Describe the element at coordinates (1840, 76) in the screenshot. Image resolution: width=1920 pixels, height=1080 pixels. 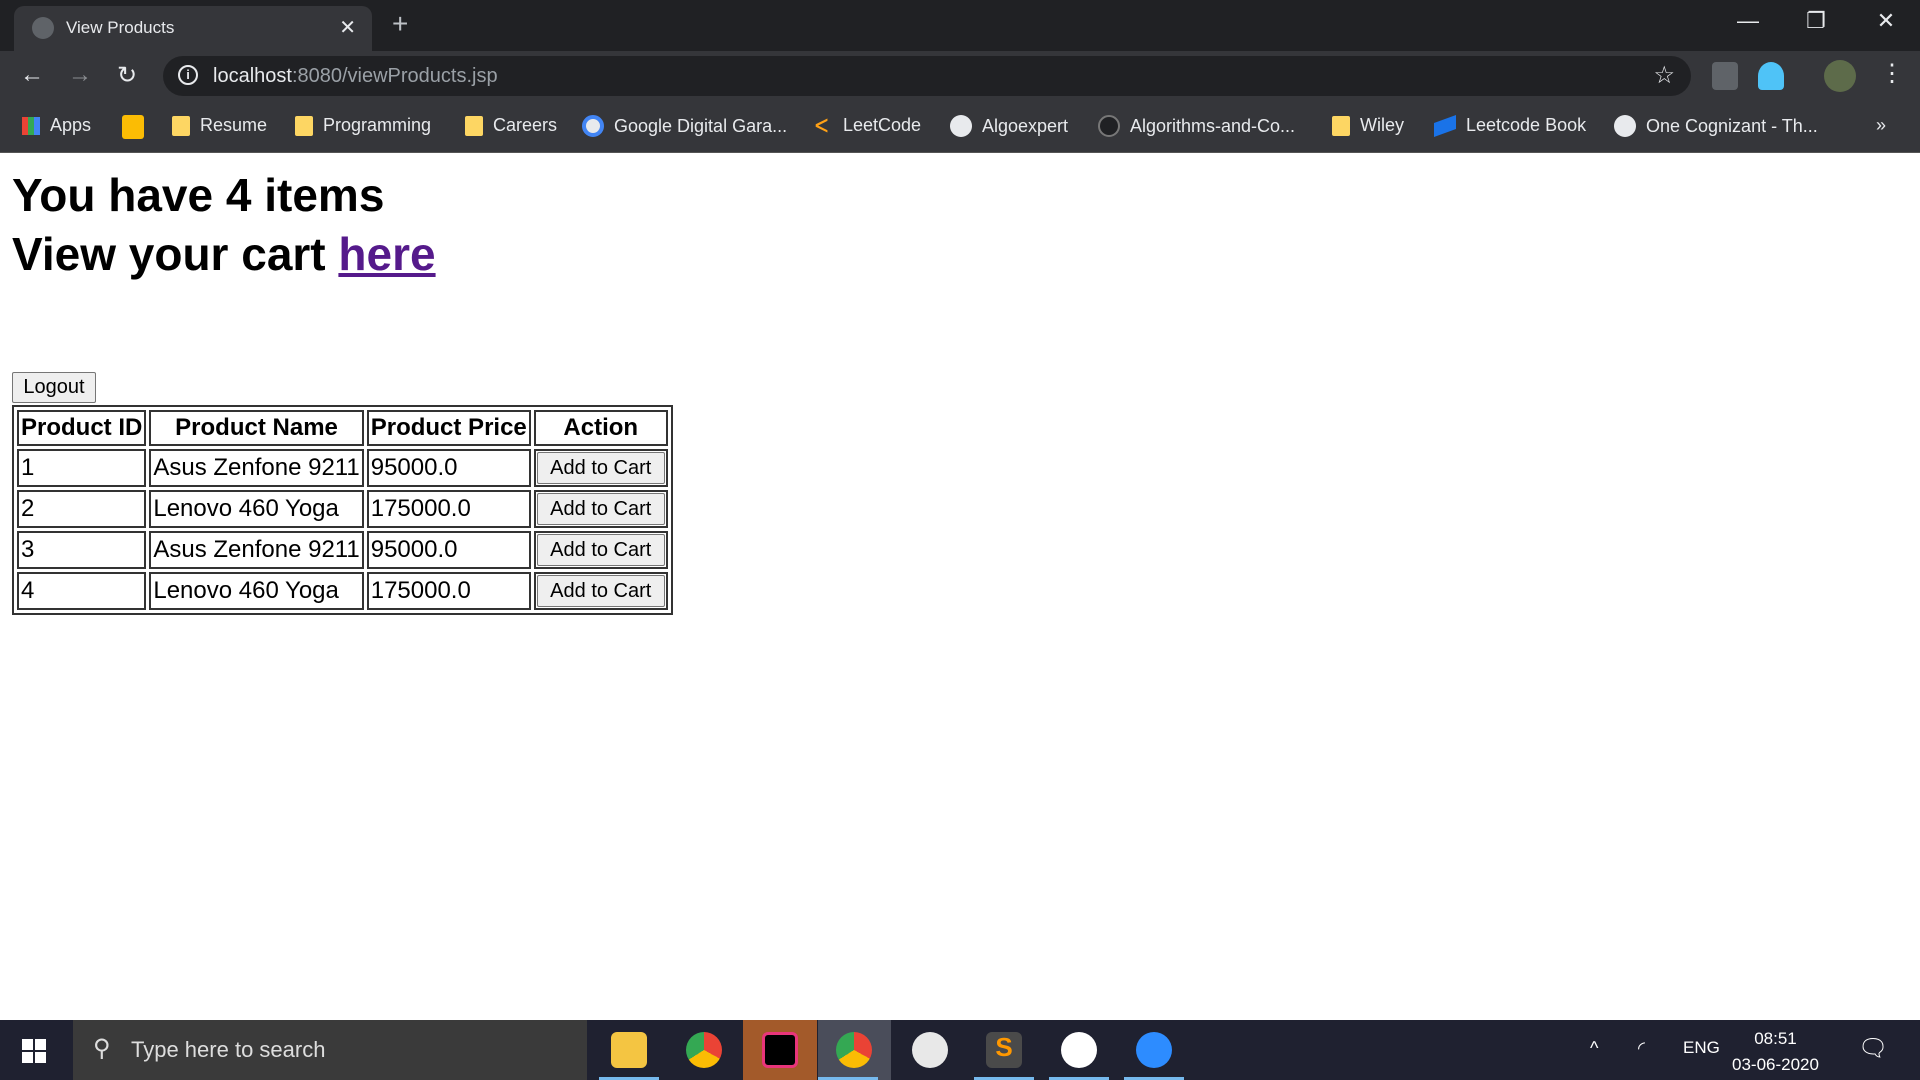
I see `profile-avatar` at that location.